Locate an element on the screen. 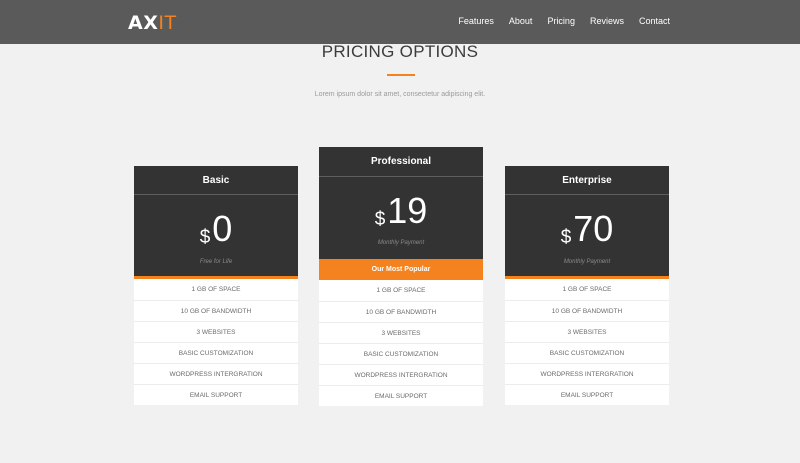  price-value: 19 is located at coordinates (407, 210).